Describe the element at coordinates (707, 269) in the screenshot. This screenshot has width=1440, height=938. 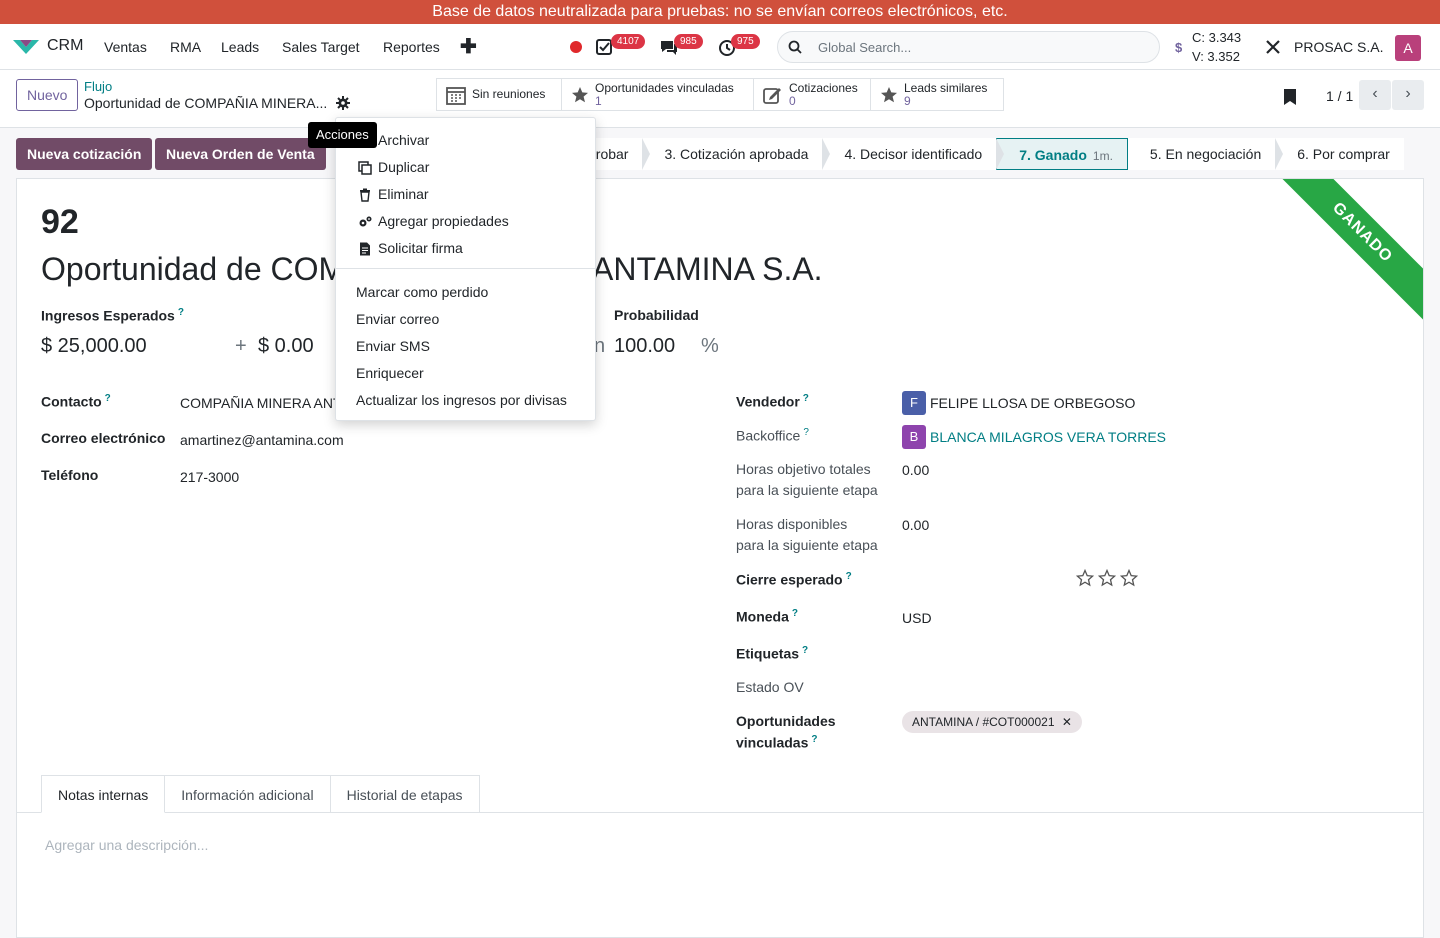
I see `opportunity-name-right: ANTAMINA S.A.` at that location.